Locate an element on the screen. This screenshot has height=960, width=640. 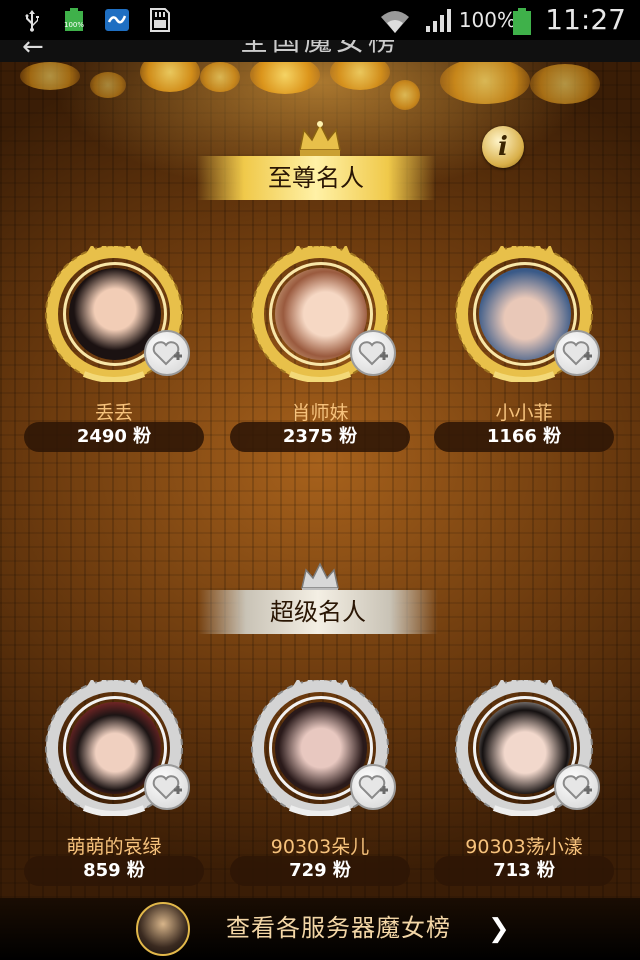
clock: 11:27 is located at coordinates (585, 19).